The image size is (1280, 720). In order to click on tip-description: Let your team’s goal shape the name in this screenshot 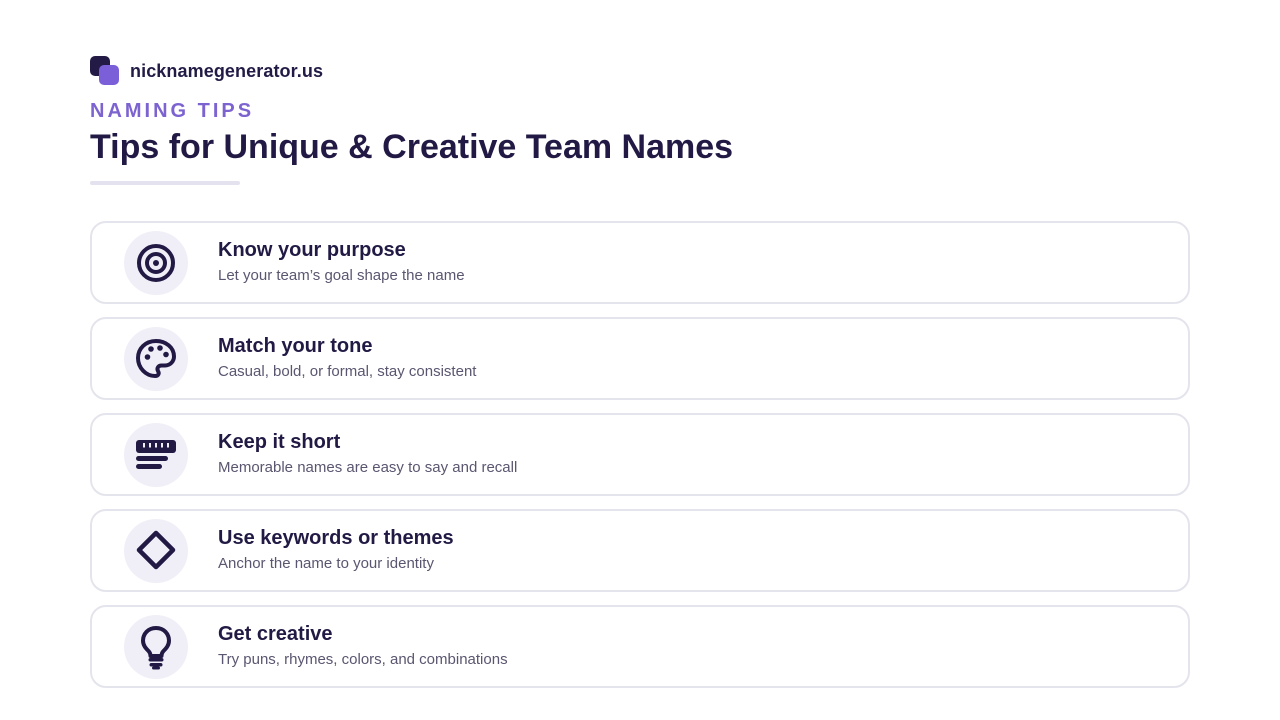, I will do `click(341, 275)`.